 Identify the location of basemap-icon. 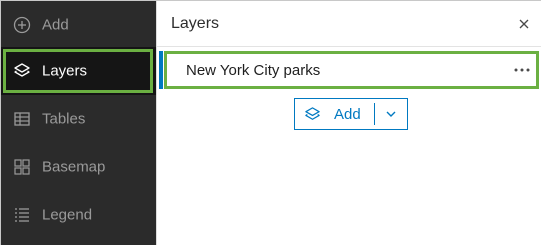
(22, 167).